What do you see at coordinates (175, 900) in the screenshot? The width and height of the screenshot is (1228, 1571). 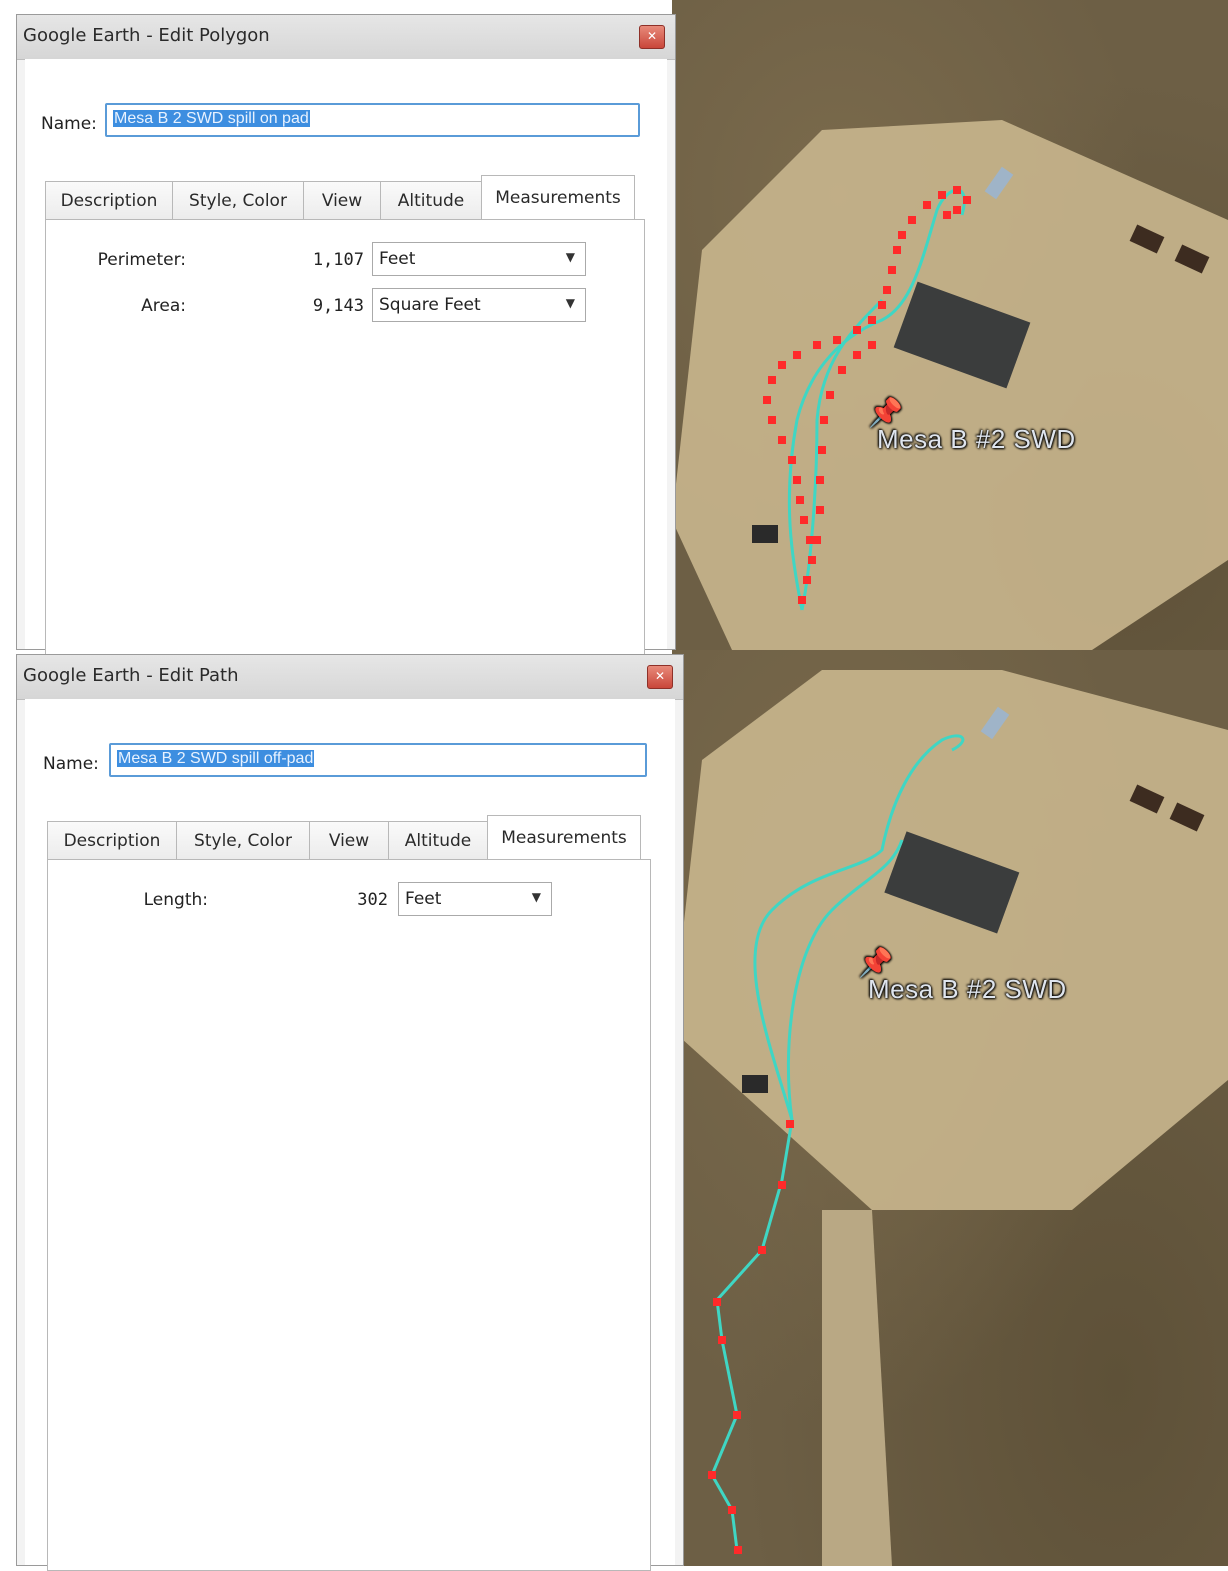 I see `length-label: Length:` at bounding box center [175, 900].